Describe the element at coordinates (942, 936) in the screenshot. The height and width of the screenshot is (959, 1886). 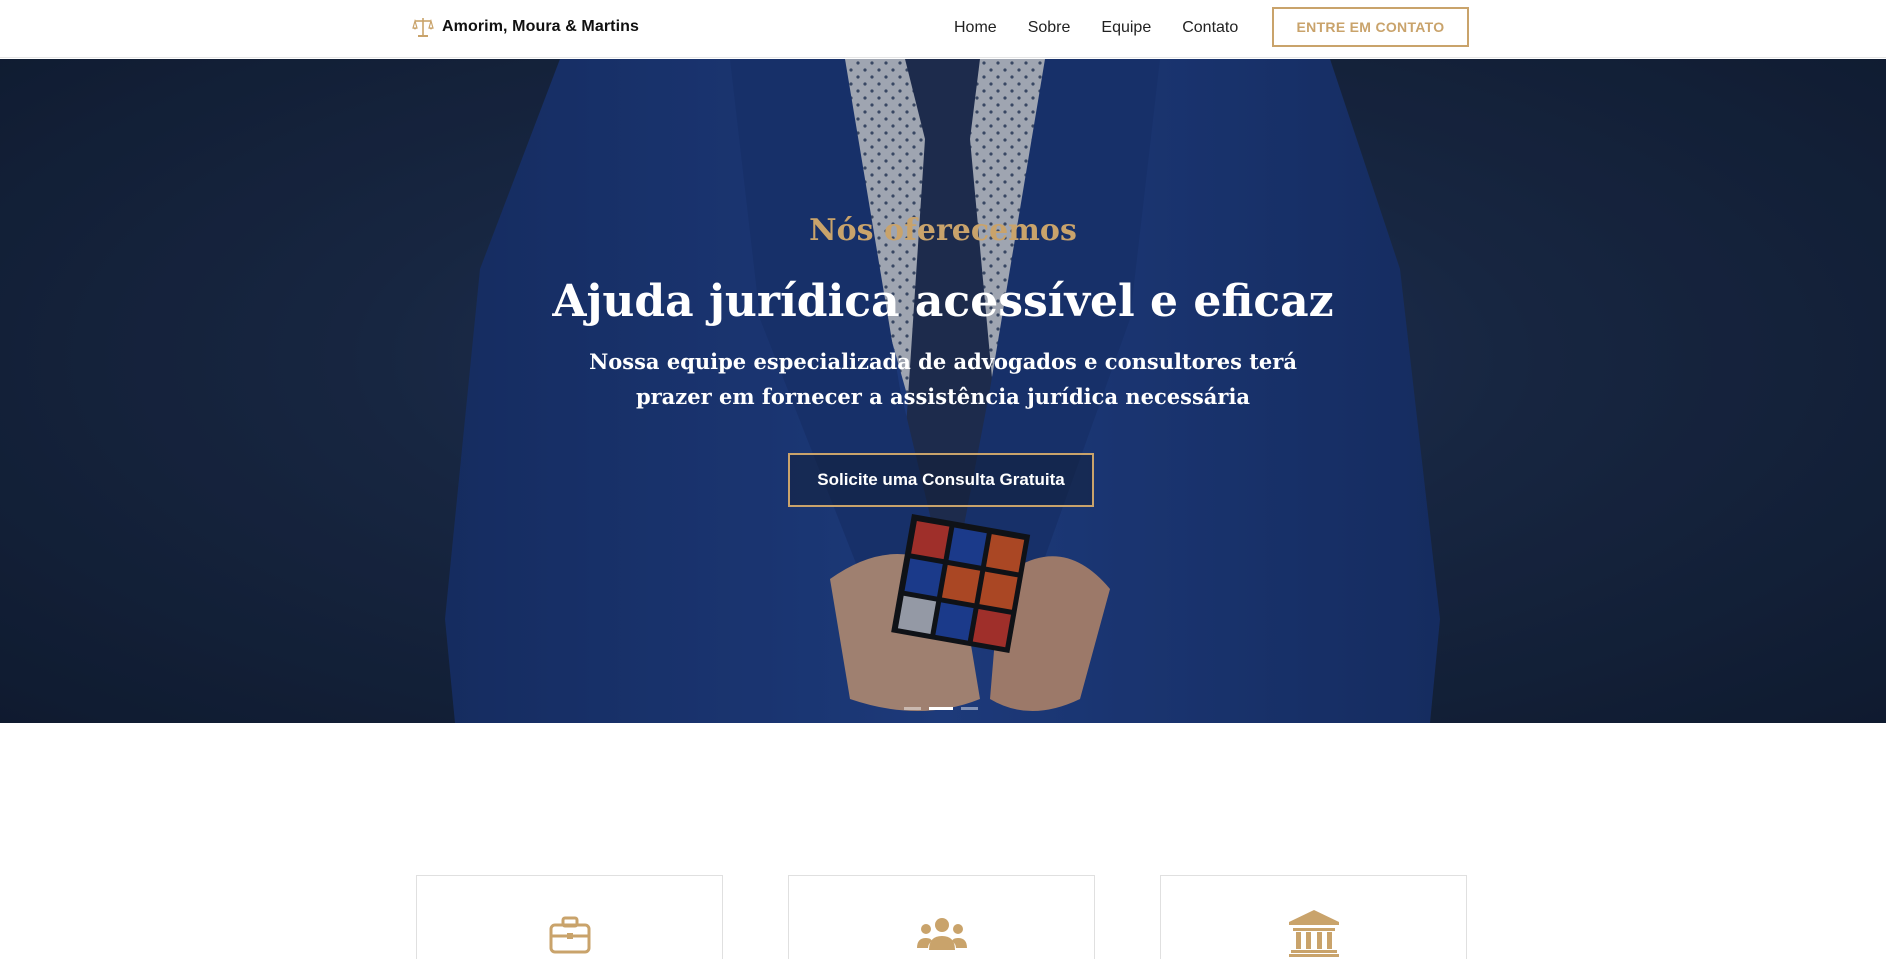
I see `users-group-icon` at that location.